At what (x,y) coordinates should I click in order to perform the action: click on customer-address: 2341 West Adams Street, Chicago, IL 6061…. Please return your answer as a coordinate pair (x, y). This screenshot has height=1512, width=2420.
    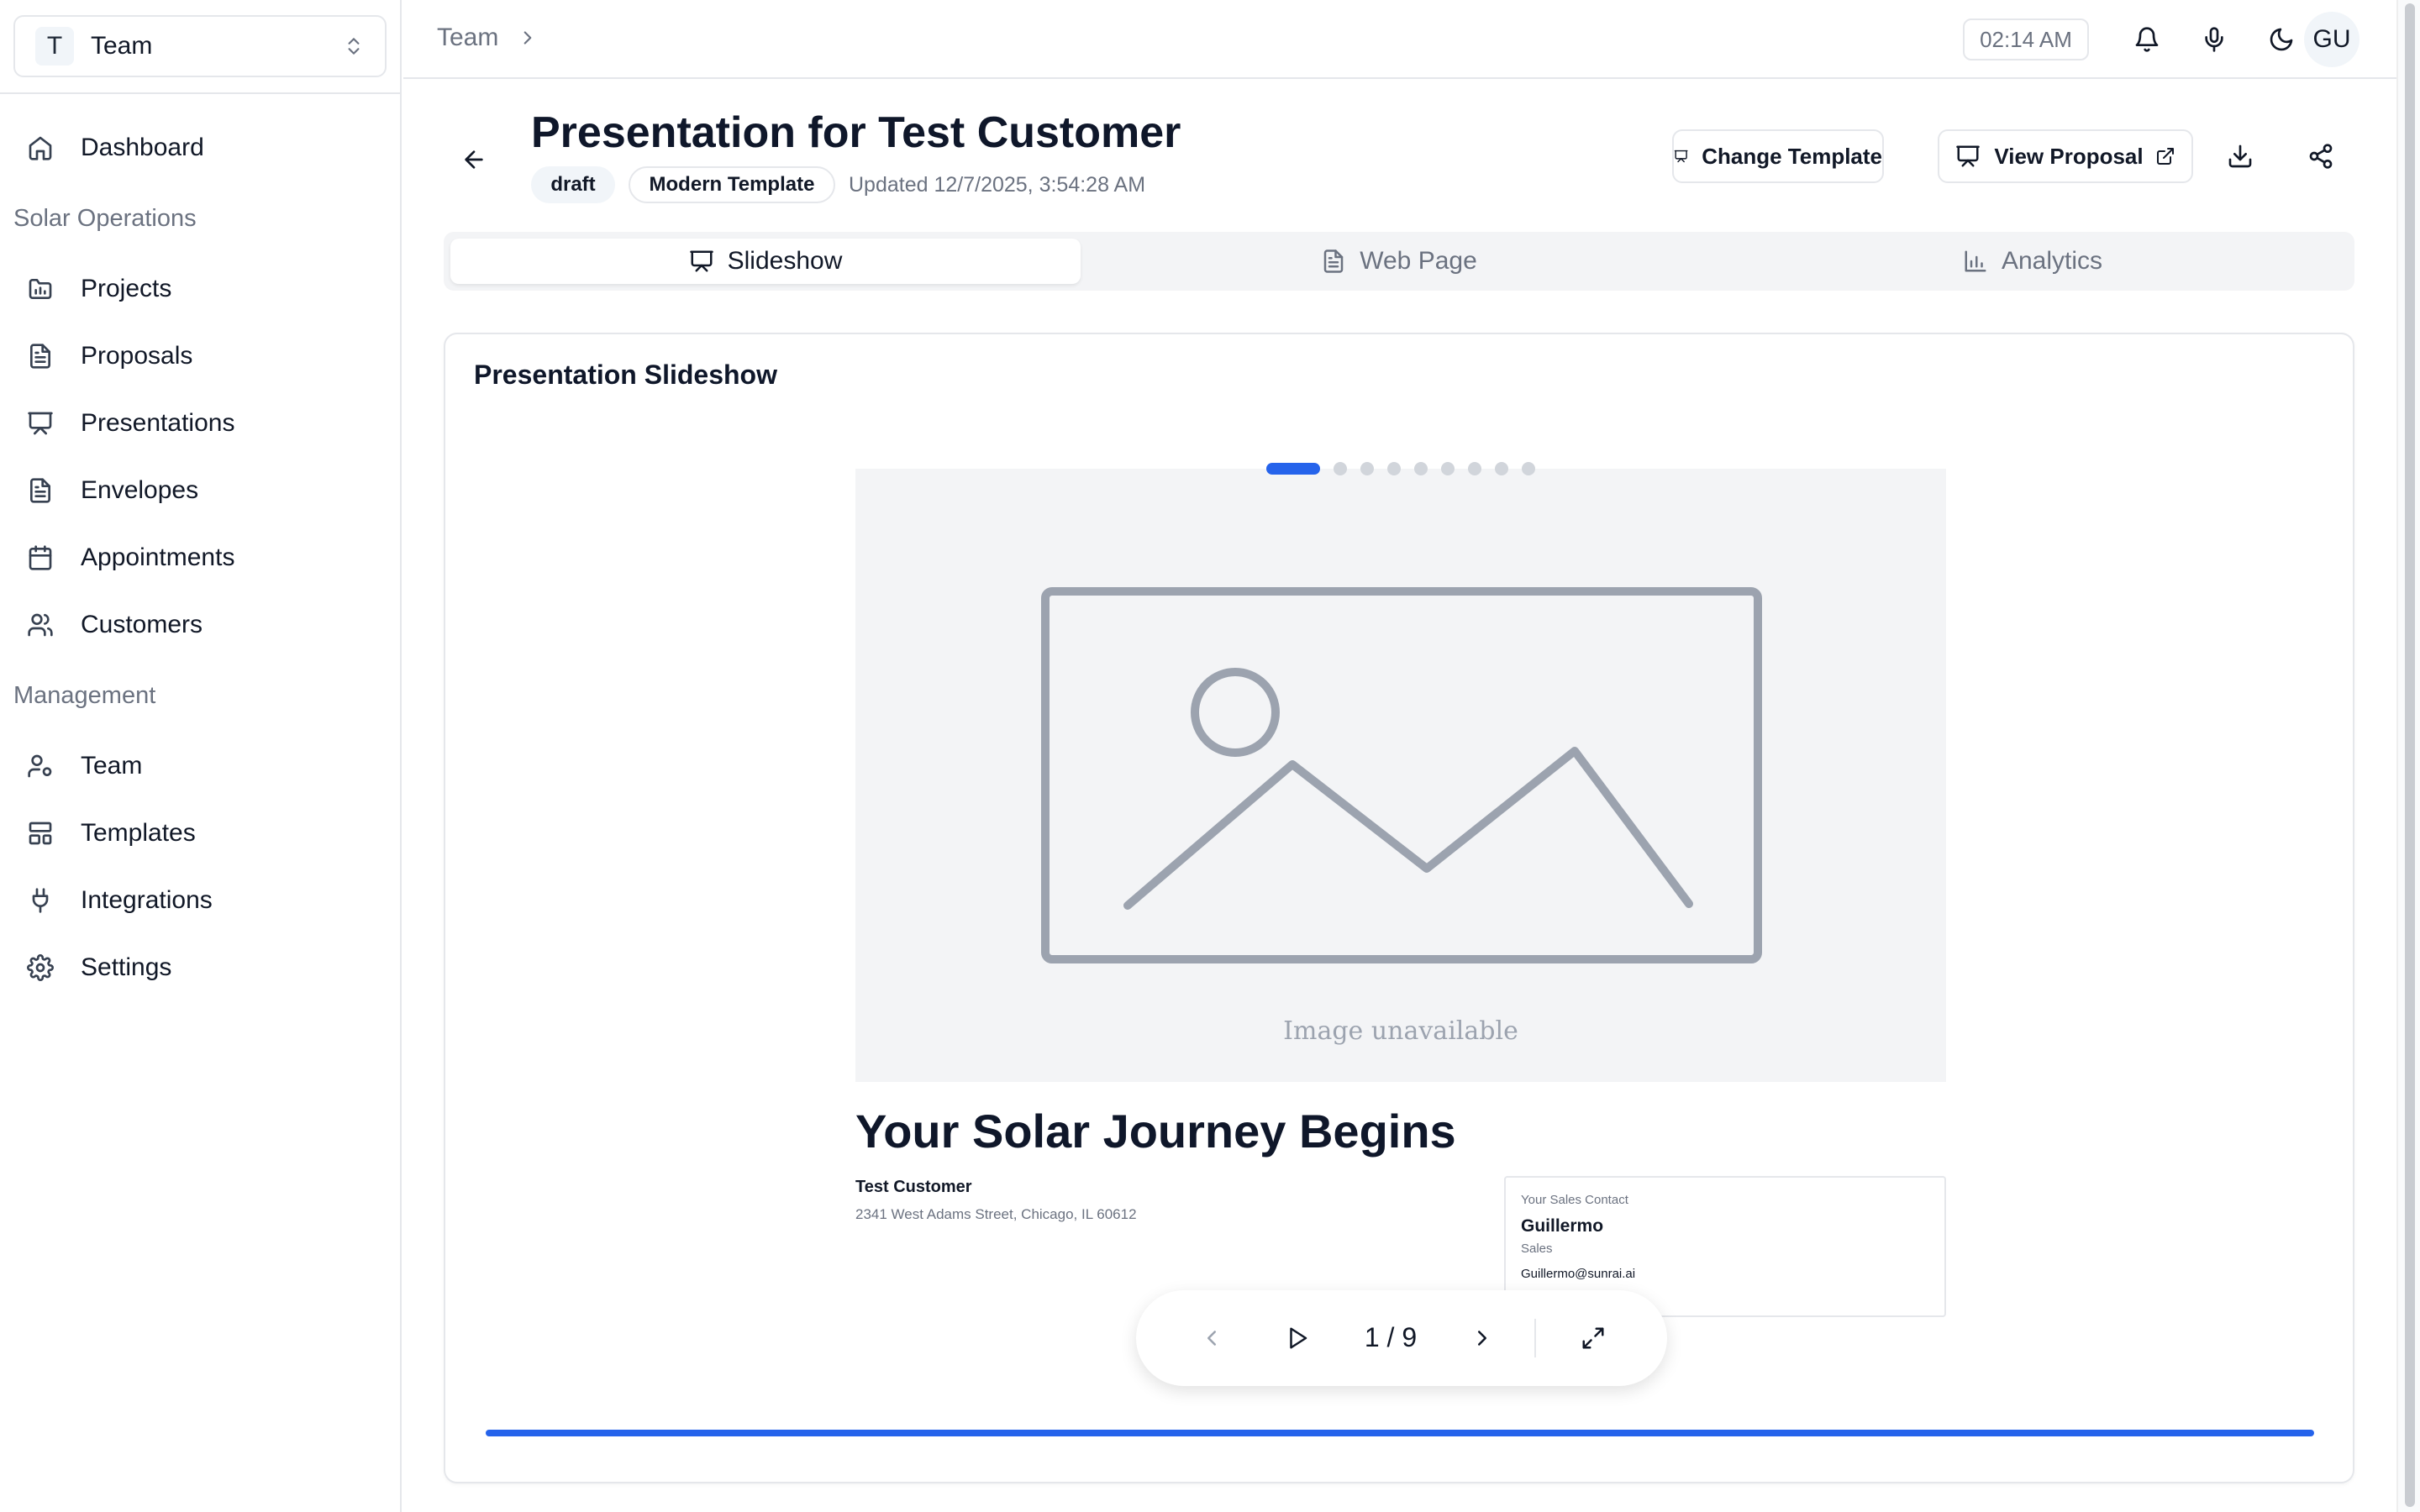
    Looking at the image, I should click on (996, 1214).